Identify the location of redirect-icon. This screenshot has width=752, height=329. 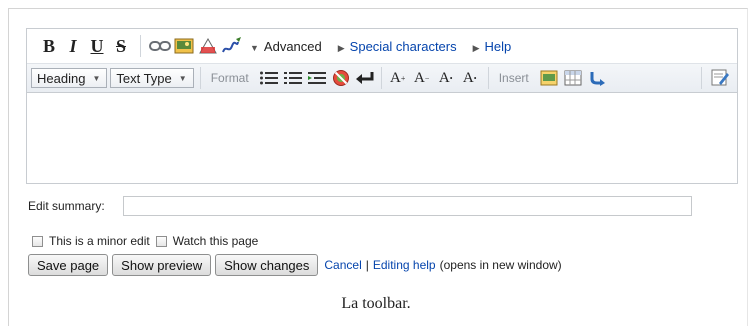
(597, 78).